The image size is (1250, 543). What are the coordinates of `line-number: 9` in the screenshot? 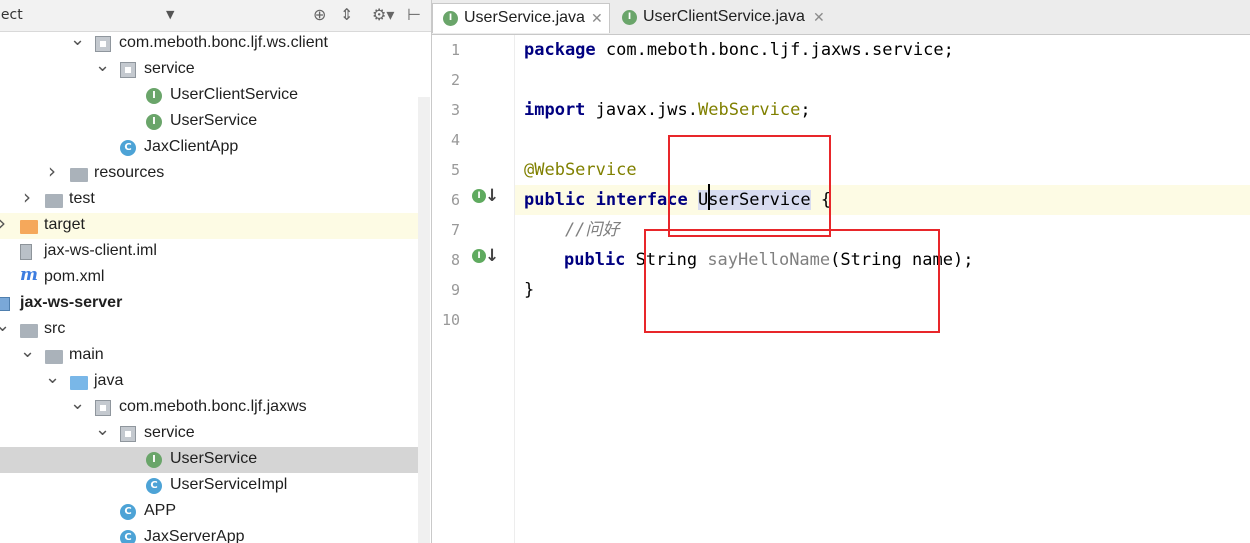 It's located at (455, 290).